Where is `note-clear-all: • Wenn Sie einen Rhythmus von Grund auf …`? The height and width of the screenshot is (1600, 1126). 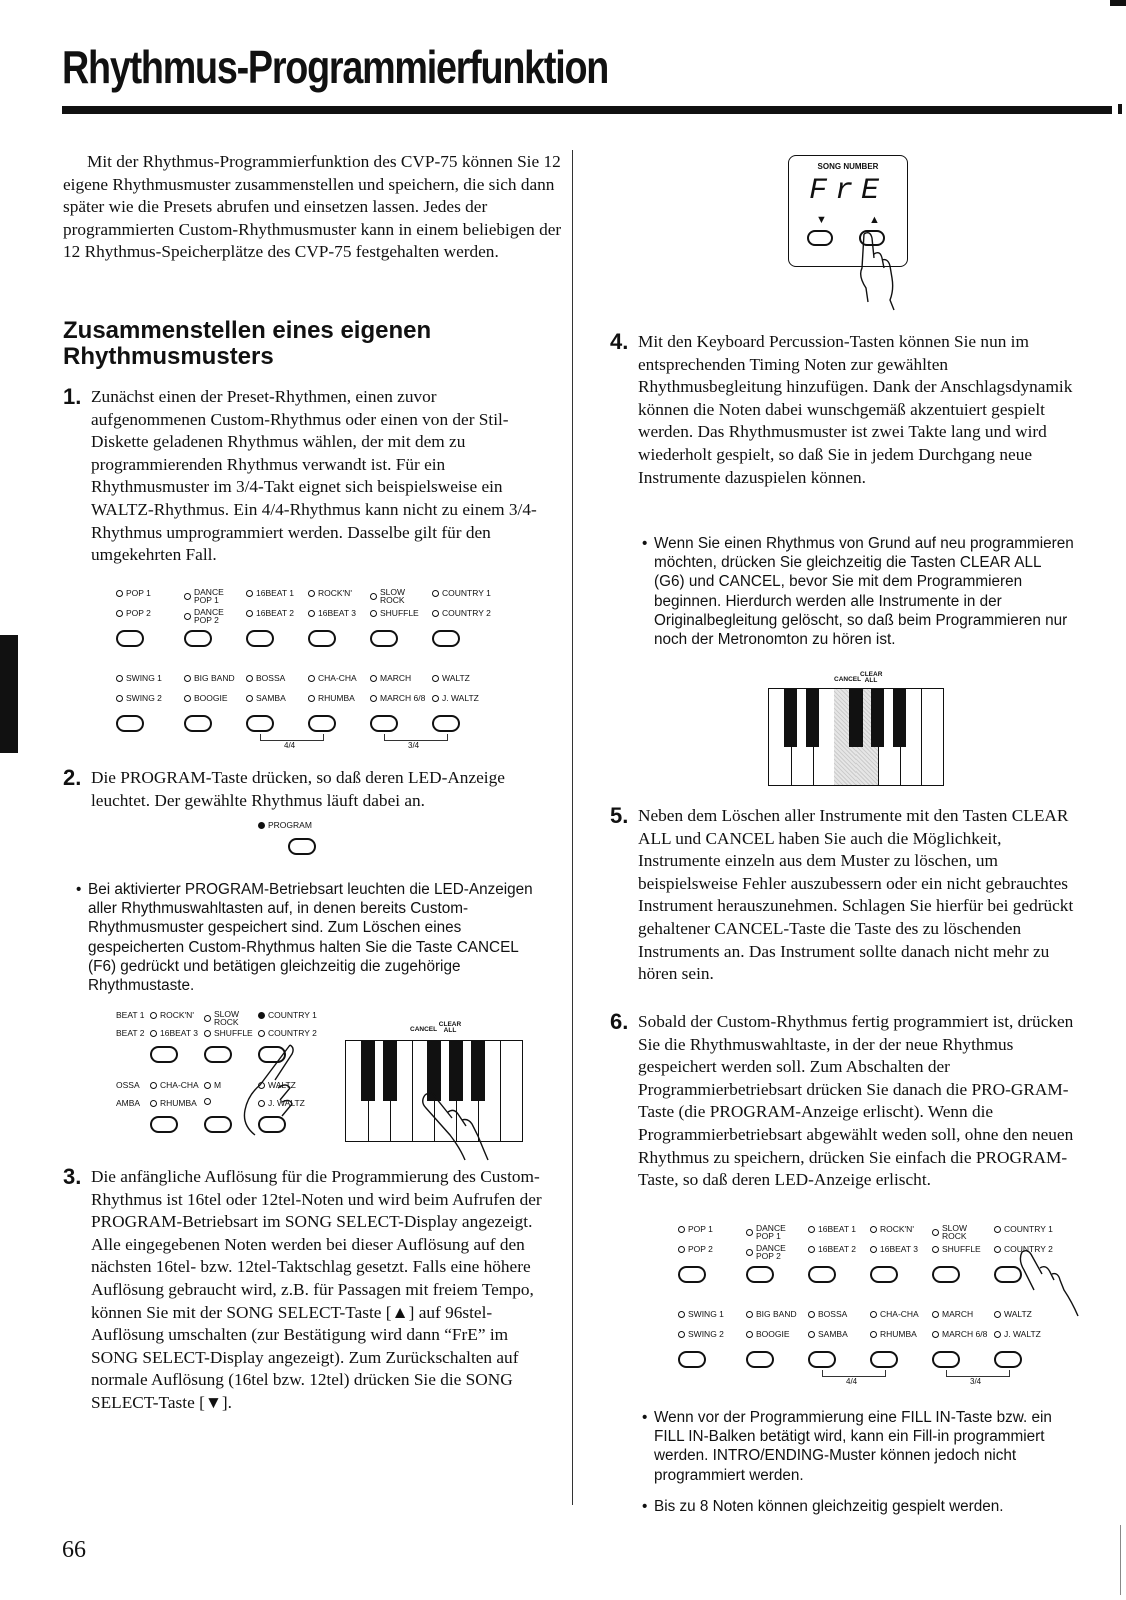 note-clear-all: • Wenn Sie einen Rhythmus von Grund auf … is located at coordinates (858, 591).